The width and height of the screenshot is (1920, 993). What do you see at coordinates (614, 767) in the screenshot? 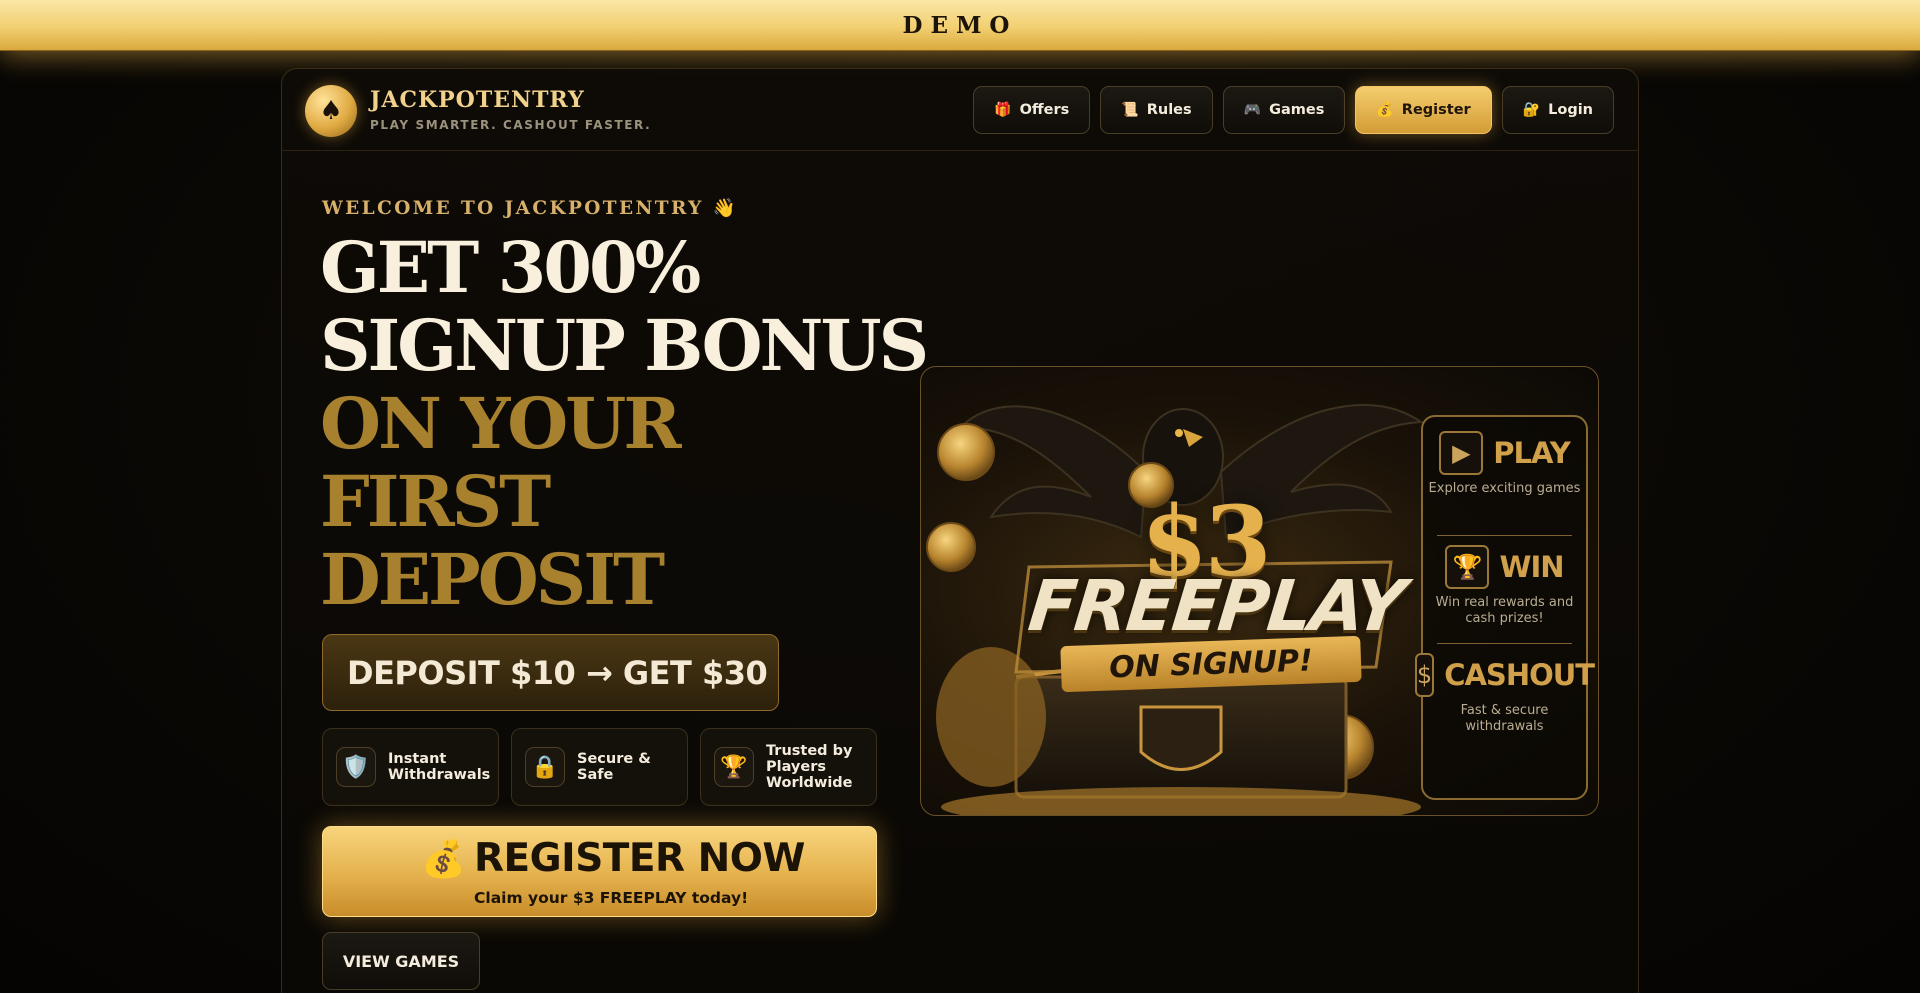
I see `feature-label: Secure & Safe` at bounding box center [614, 767].